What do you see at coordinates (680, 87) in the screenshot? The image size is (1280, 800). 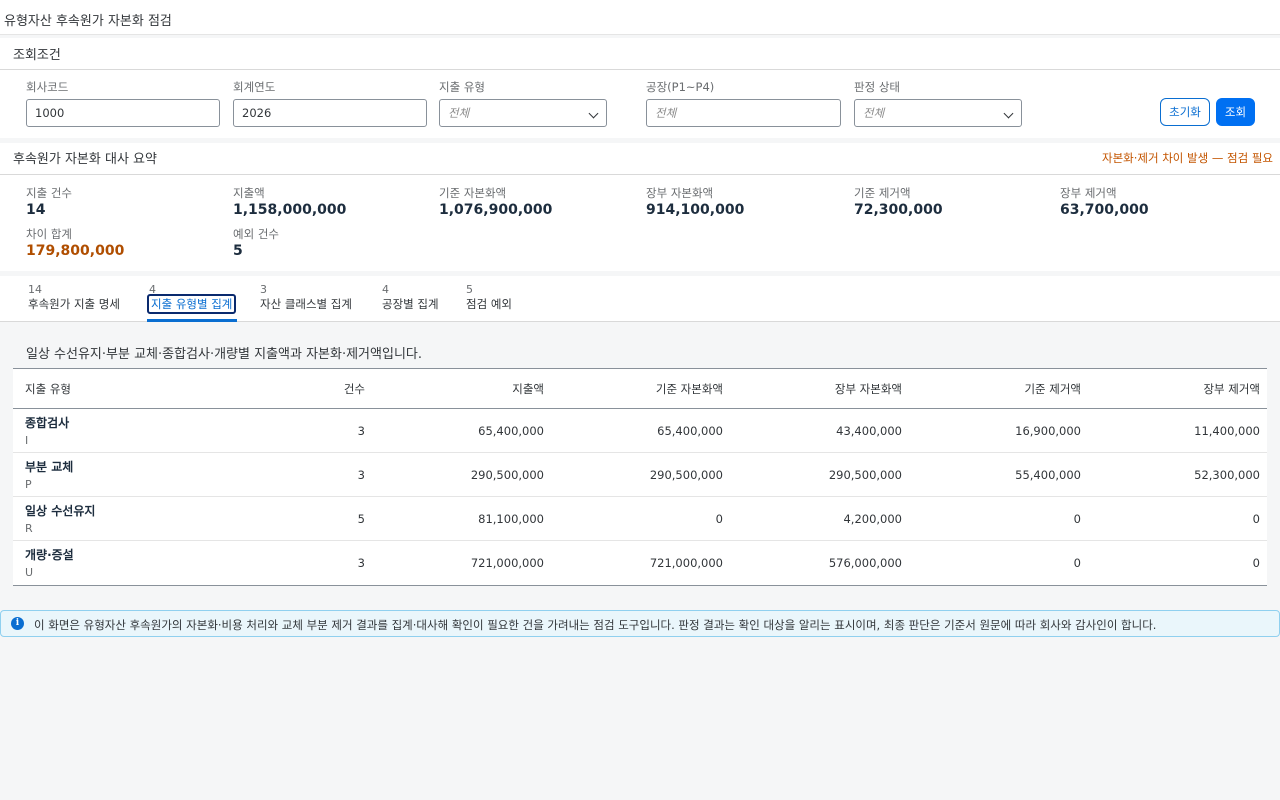 I see `plant-label: 공장(P1~P4)` at bounding box center [680, 87].